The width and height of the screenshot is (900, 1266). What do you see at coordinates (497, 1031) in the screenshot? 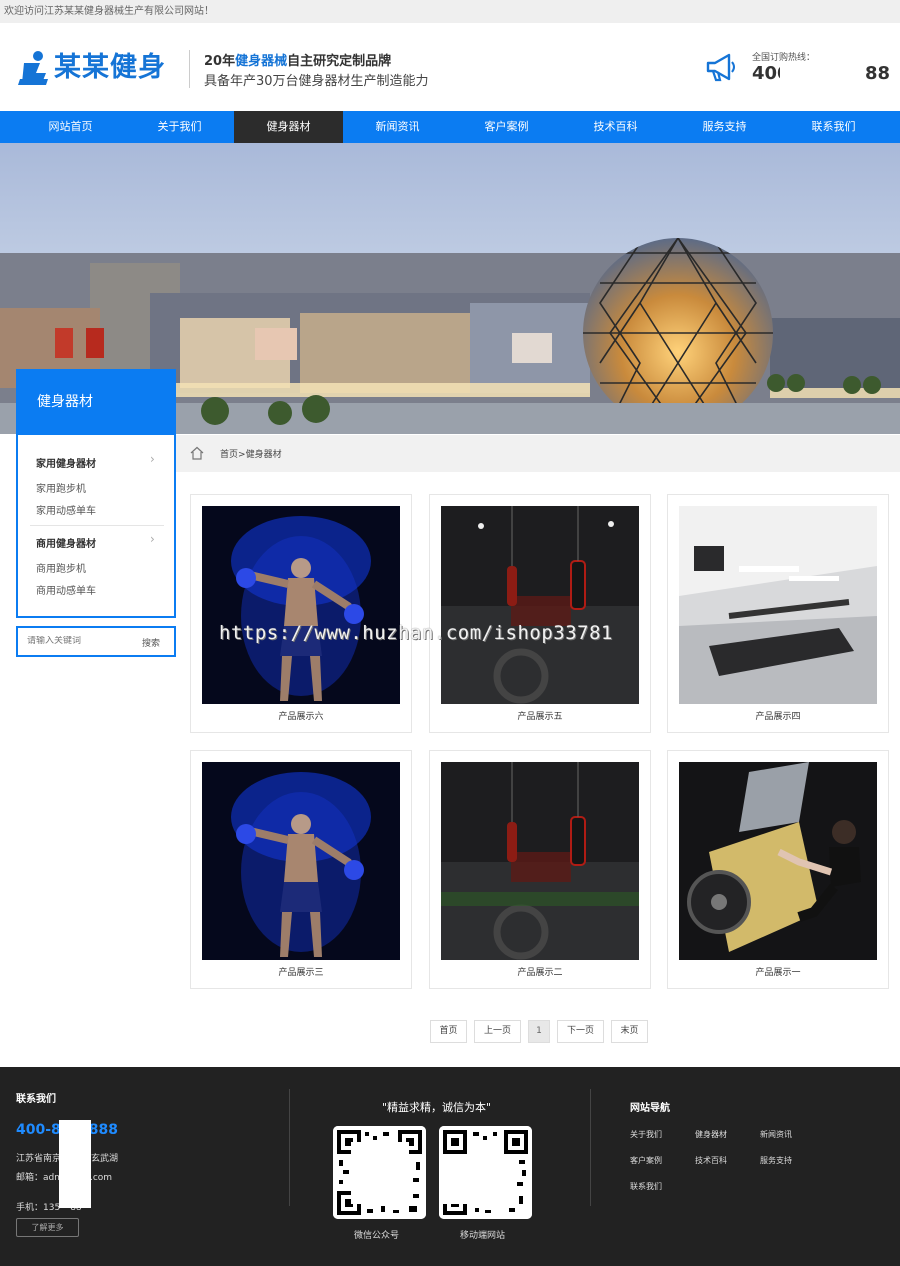
I see `page-prev: 上一页` at bounding box center [497, 1031].